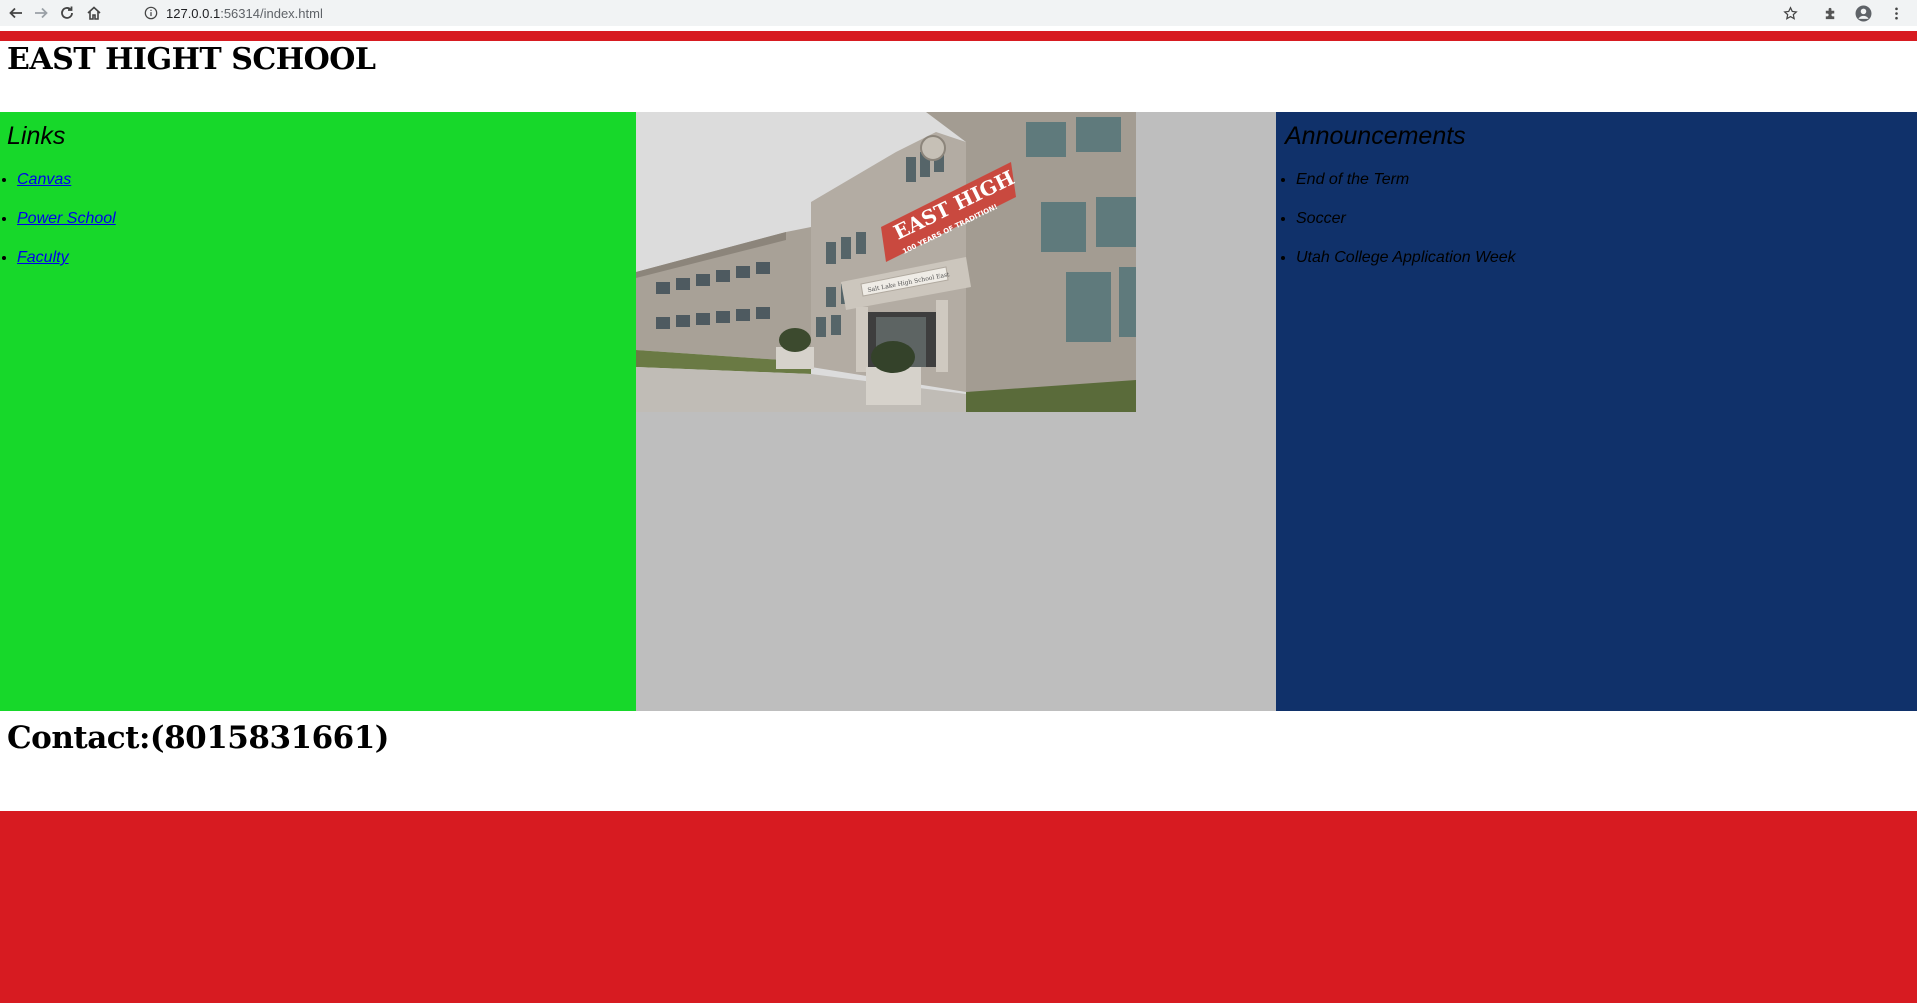 The height and width of the screenshot is (1003, 1917). I want to click on contact-info: Contact:(8015831661), so click(198, 738).